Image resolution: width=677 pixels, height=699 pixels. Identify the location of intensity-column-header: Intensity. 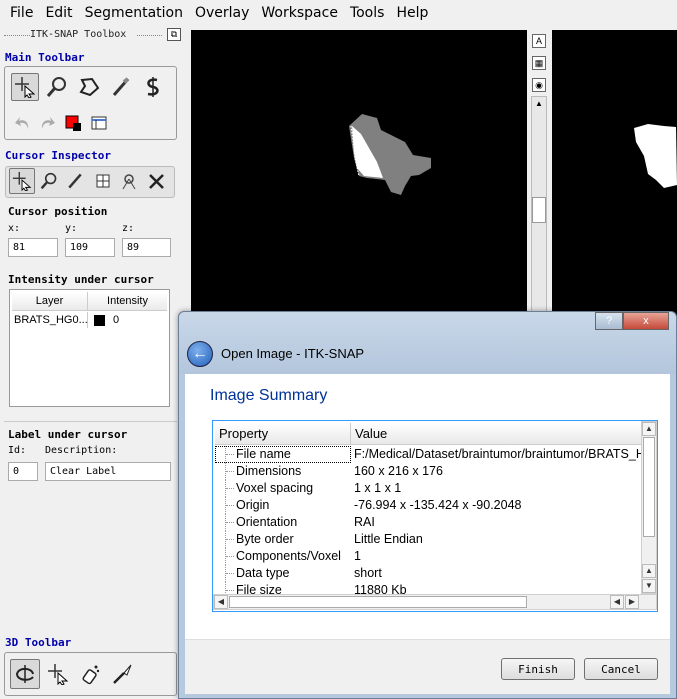
(127, 301).